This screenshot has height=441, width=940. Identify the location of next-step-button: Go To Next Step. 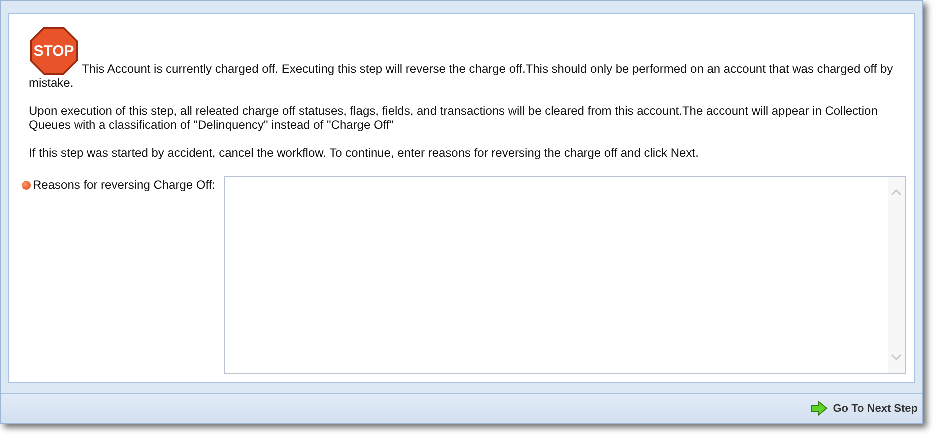
(864, 408).